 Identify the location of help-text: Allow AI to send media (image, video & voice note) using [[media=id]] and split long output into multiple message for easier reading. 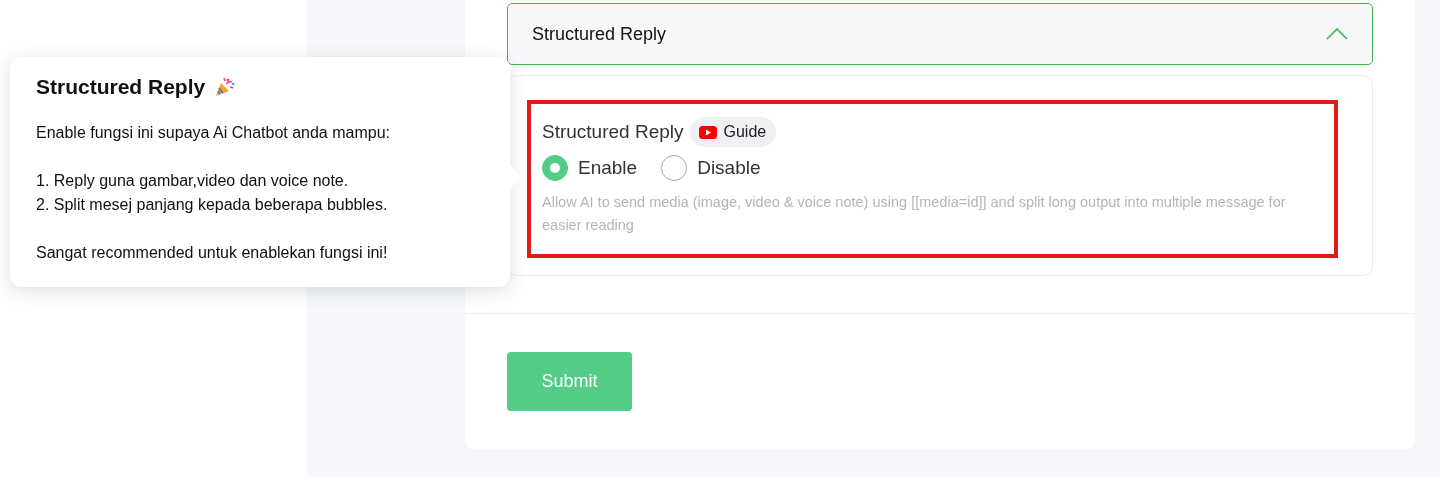
(914, 214).